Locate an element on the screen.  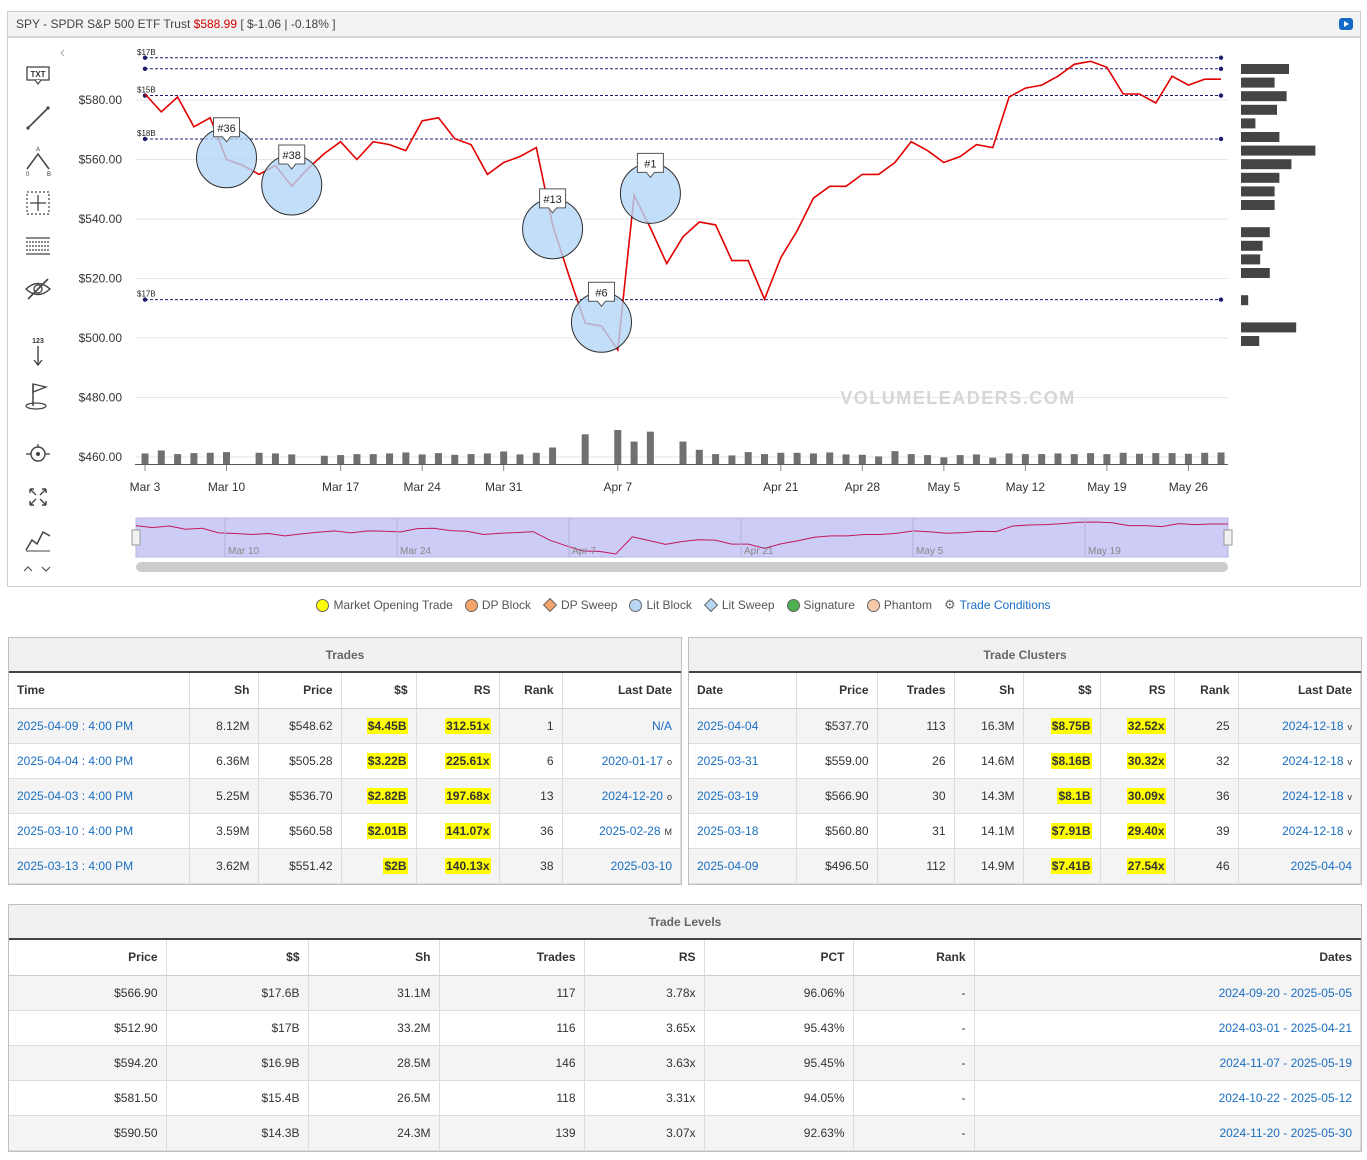
cluster-date-link: 2025-04-09 is located at coordinates (727, 866).